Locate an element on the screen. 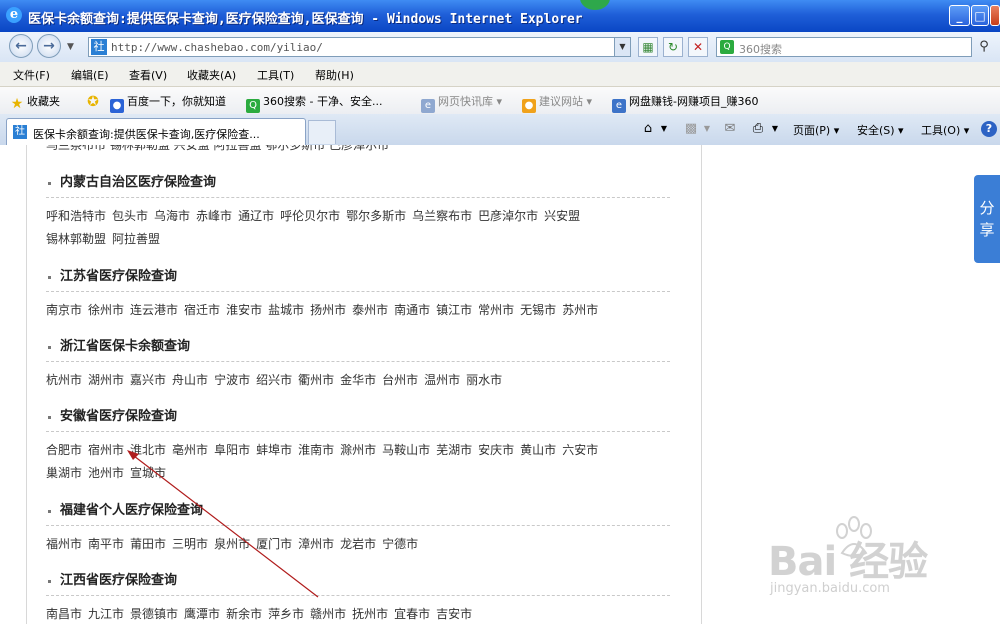  menu-favorites: 收藏夹(A) is located at coordinates (211, 75).